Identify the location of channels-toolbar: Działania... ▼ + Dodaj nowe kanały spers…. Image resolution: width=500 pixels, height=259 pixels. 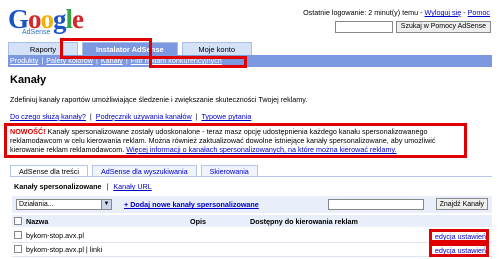
(252, 204).